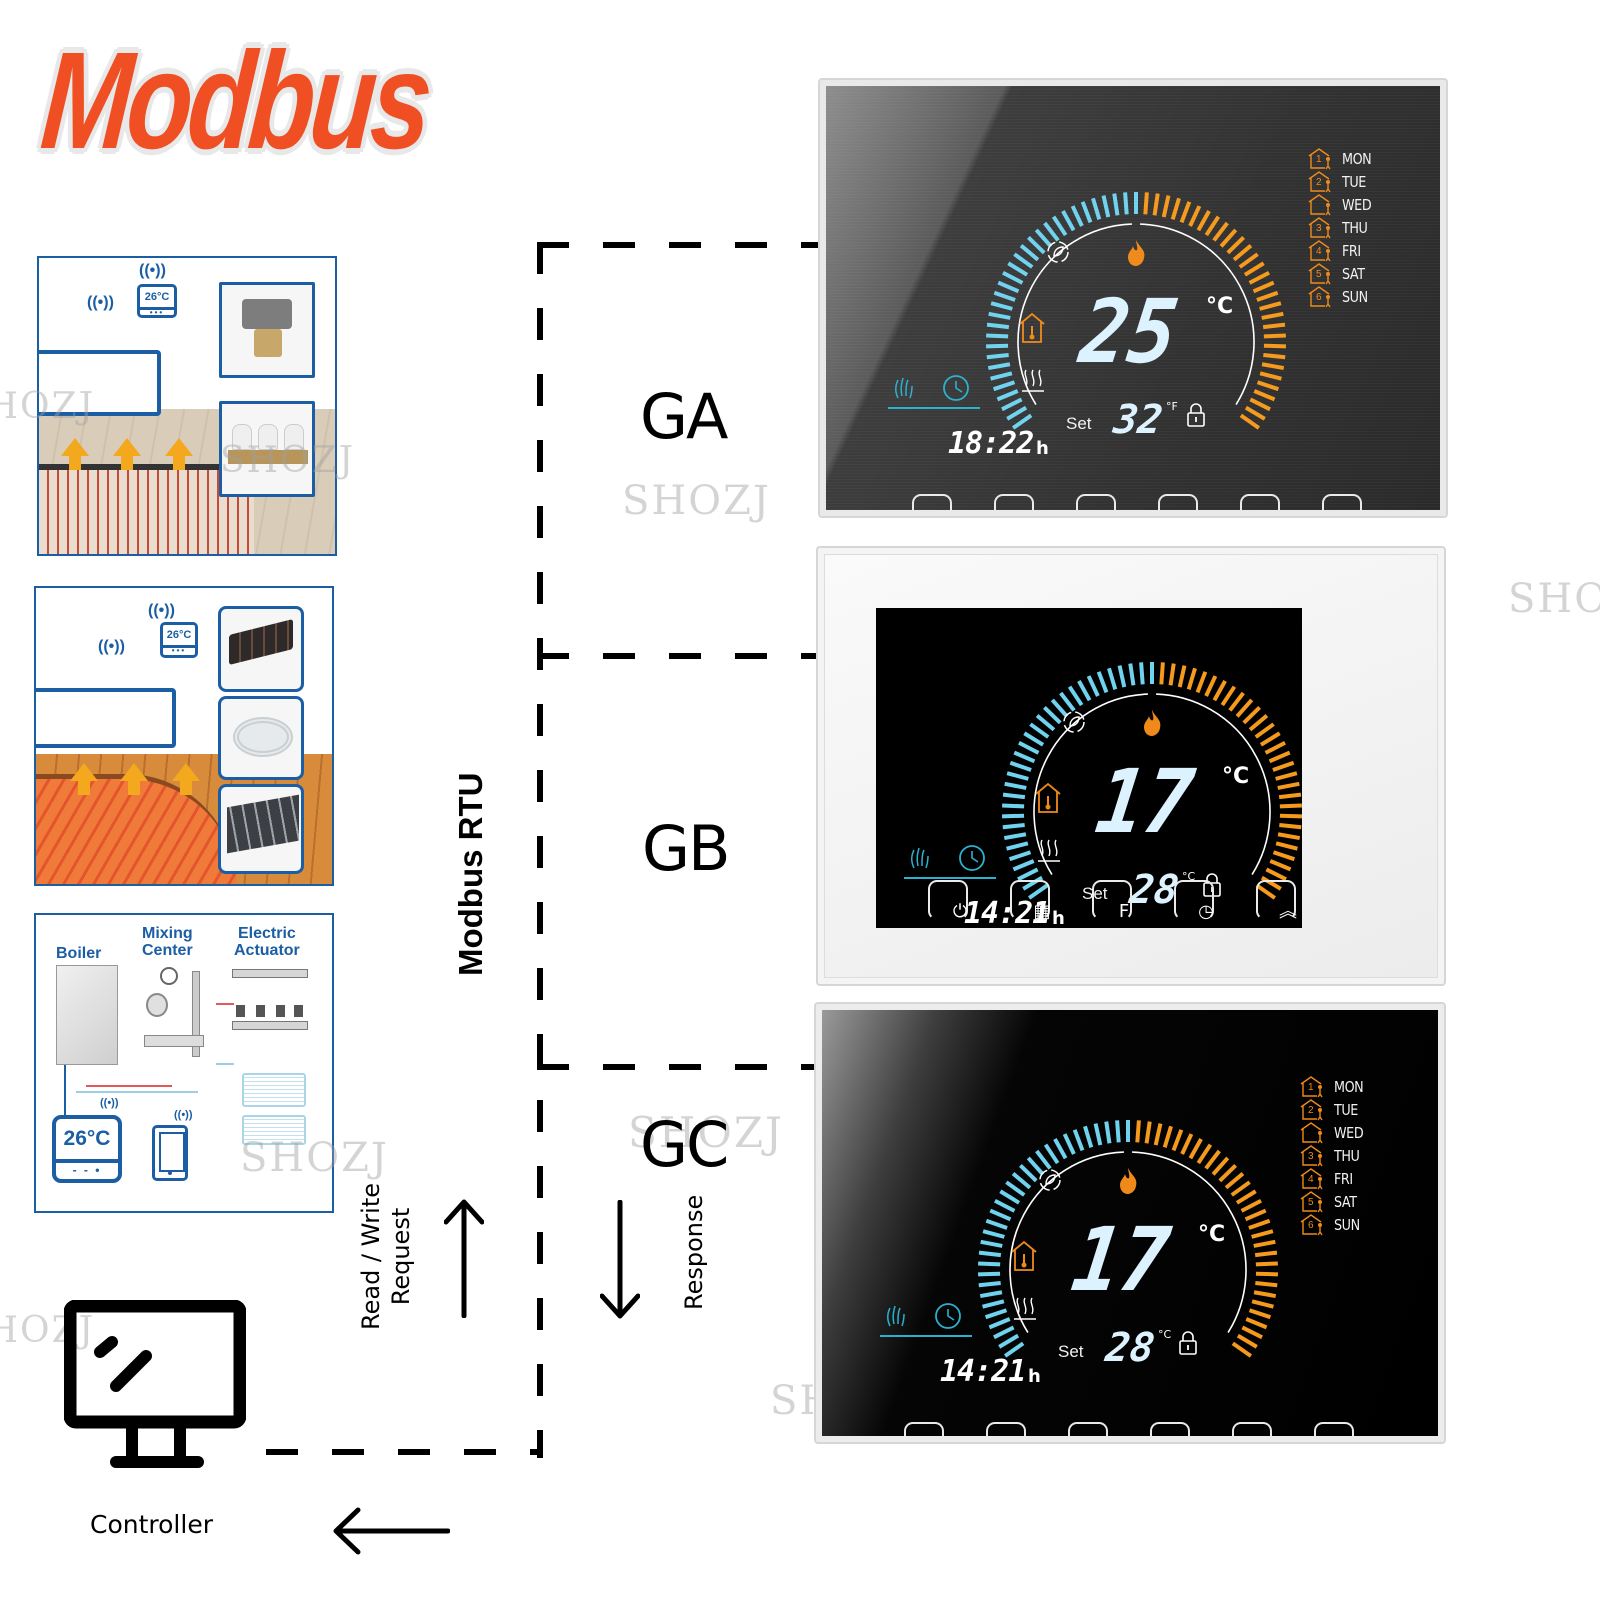 Image resolution: width=1600 pixels, height=1600 pixels. Describe the element at coordinates (100, 302) in the screenshot. I see `wifi-icon: ((•))` at that location.